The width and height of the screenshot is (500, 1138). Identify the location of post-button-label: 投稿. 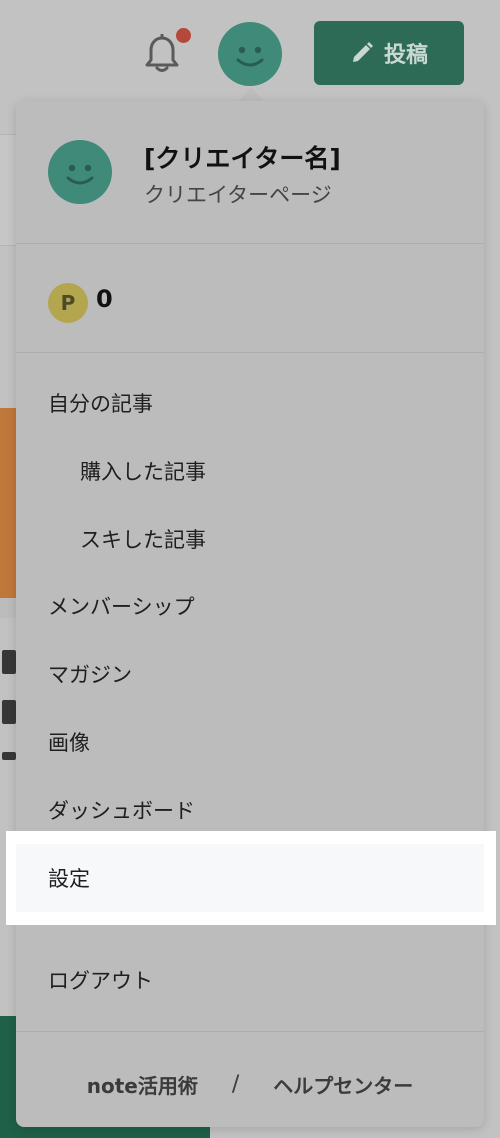
(405, 55).